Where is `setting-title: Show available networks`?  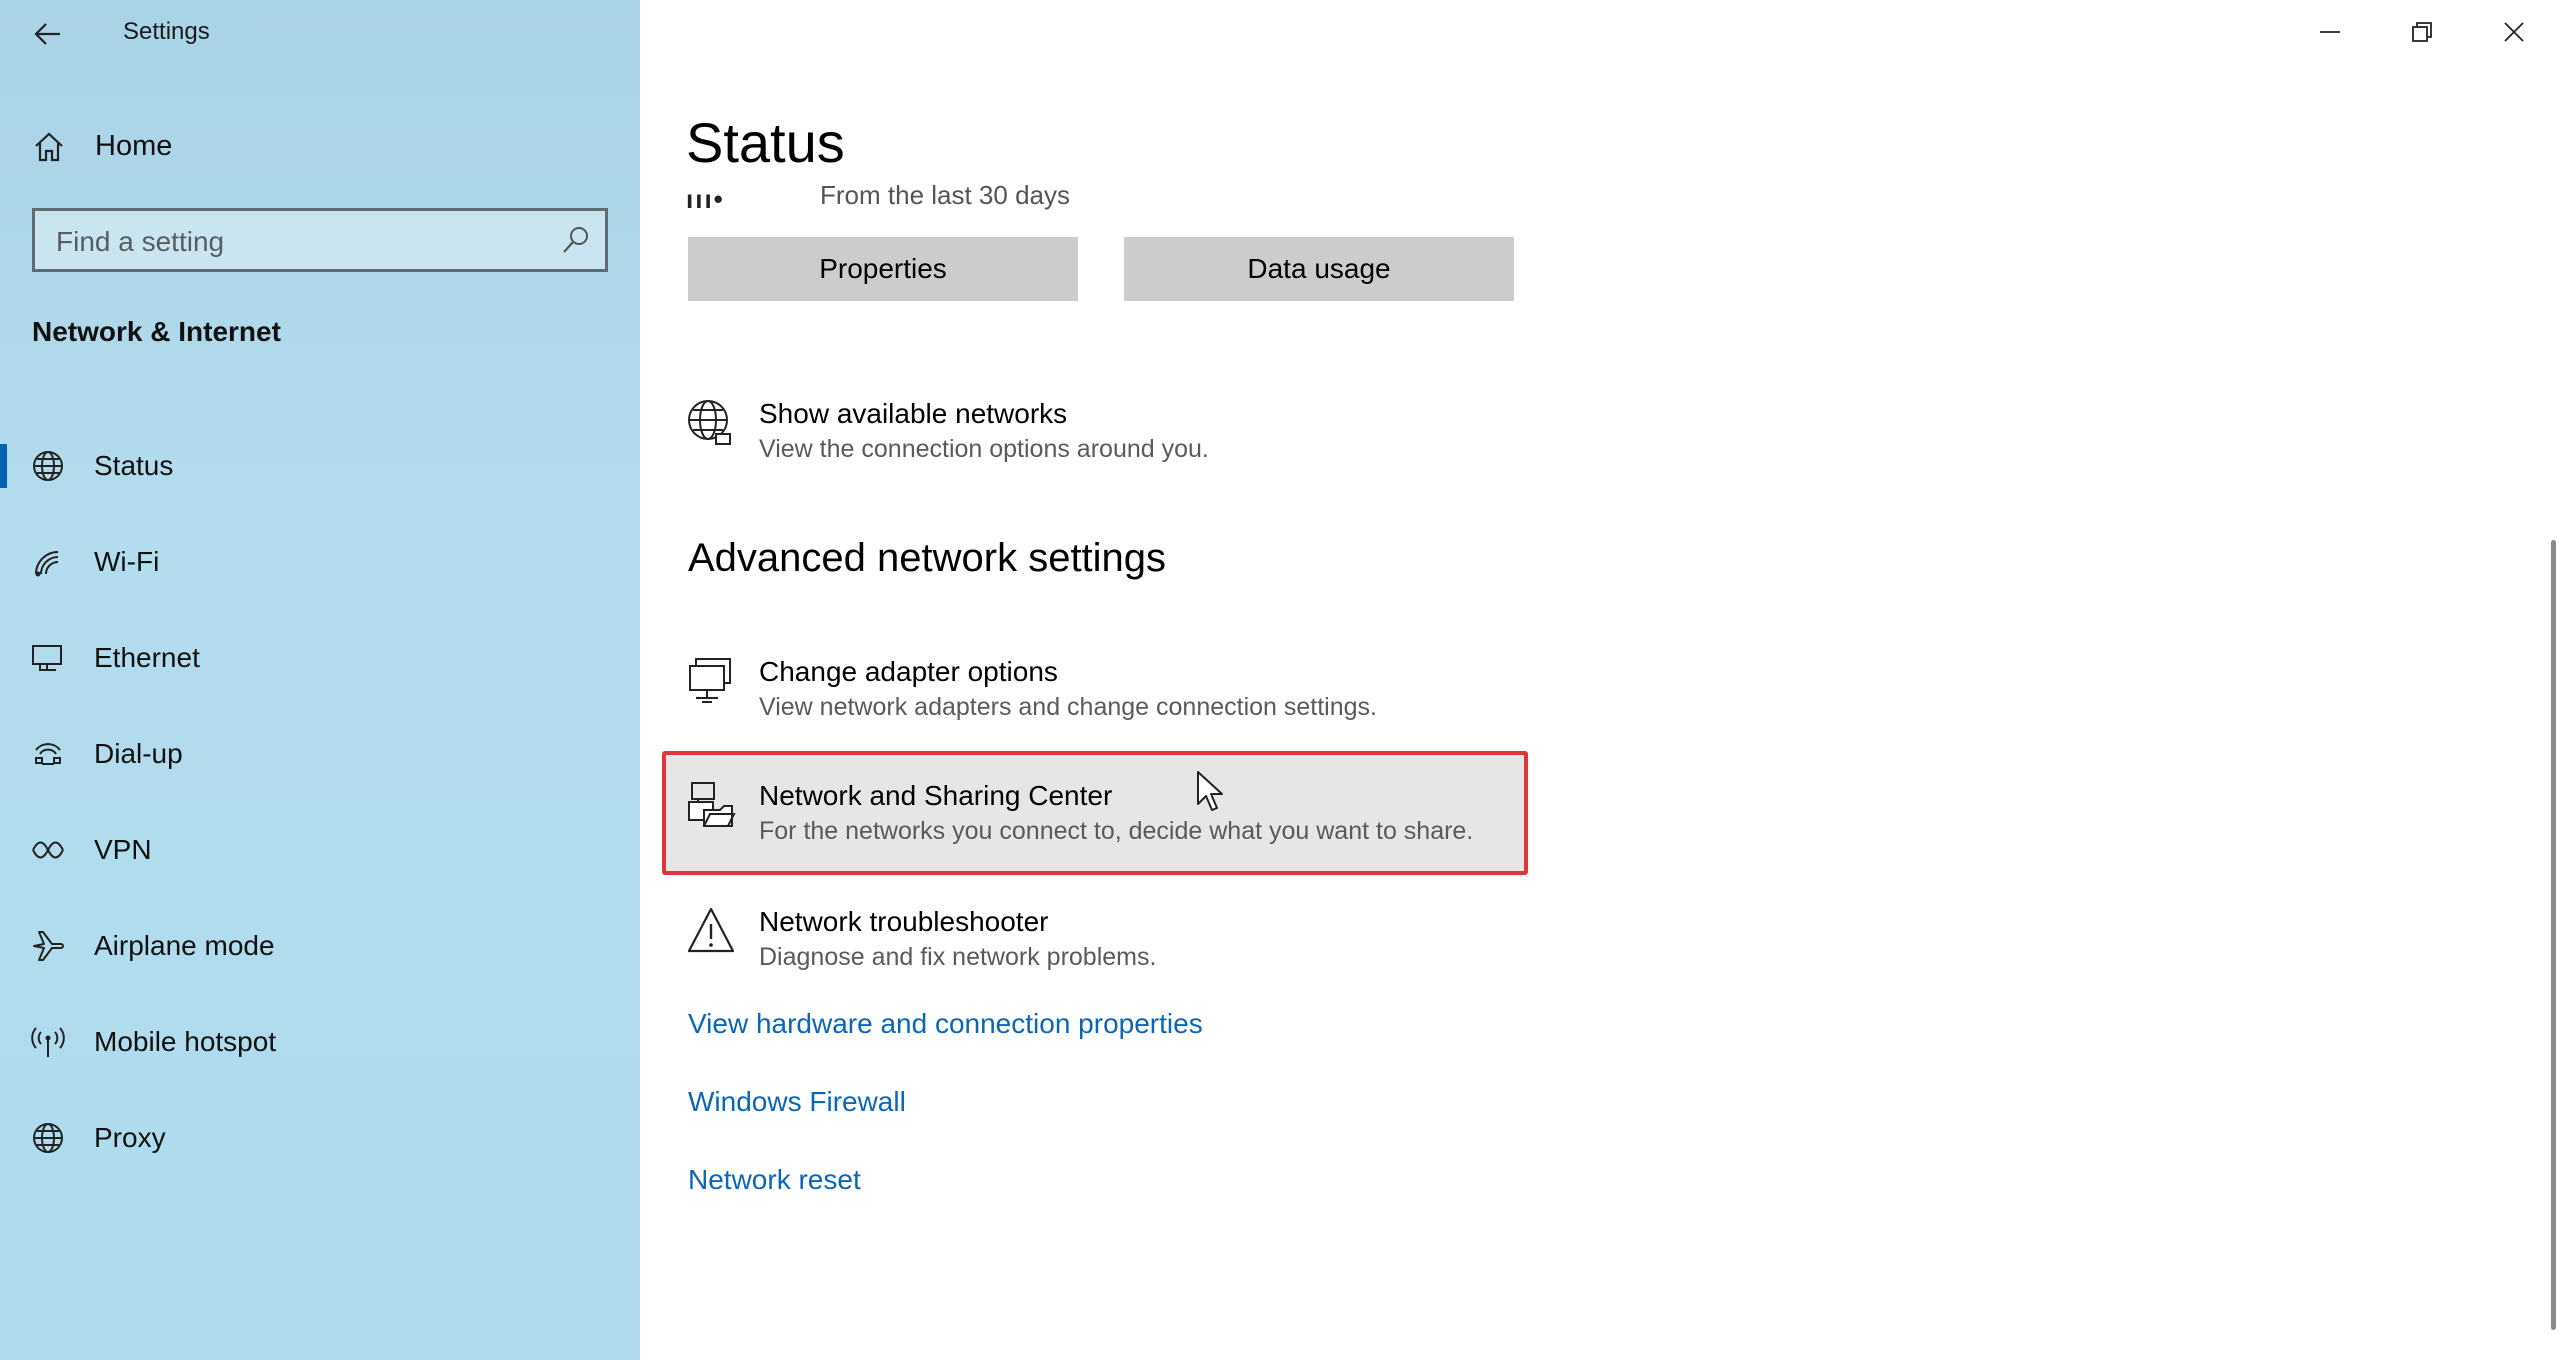 setting-title: Show available networks is located at coordinates (913, 413).